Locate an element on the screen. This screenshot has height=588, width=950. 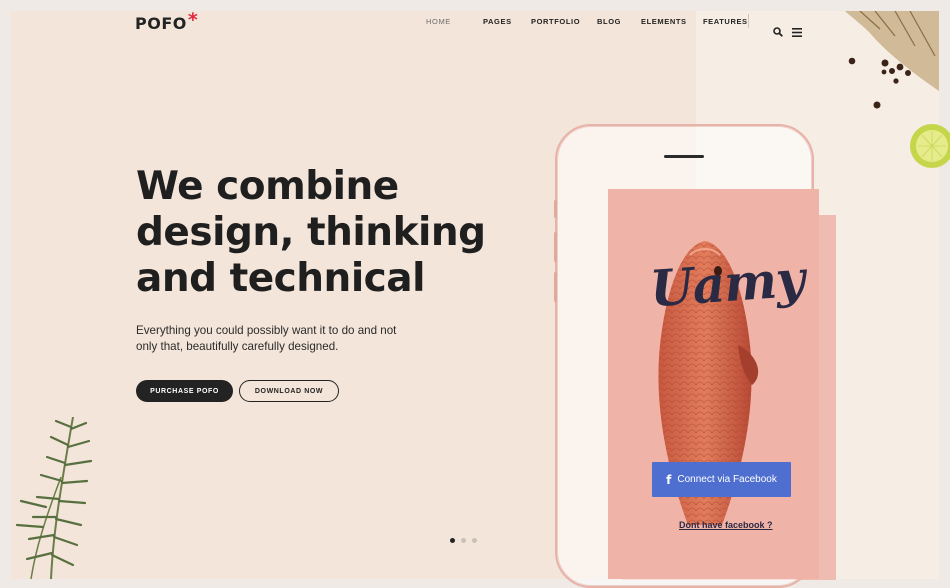
connect-facebook-button: f Connect via Facebook is located at coordinates (721, 479).